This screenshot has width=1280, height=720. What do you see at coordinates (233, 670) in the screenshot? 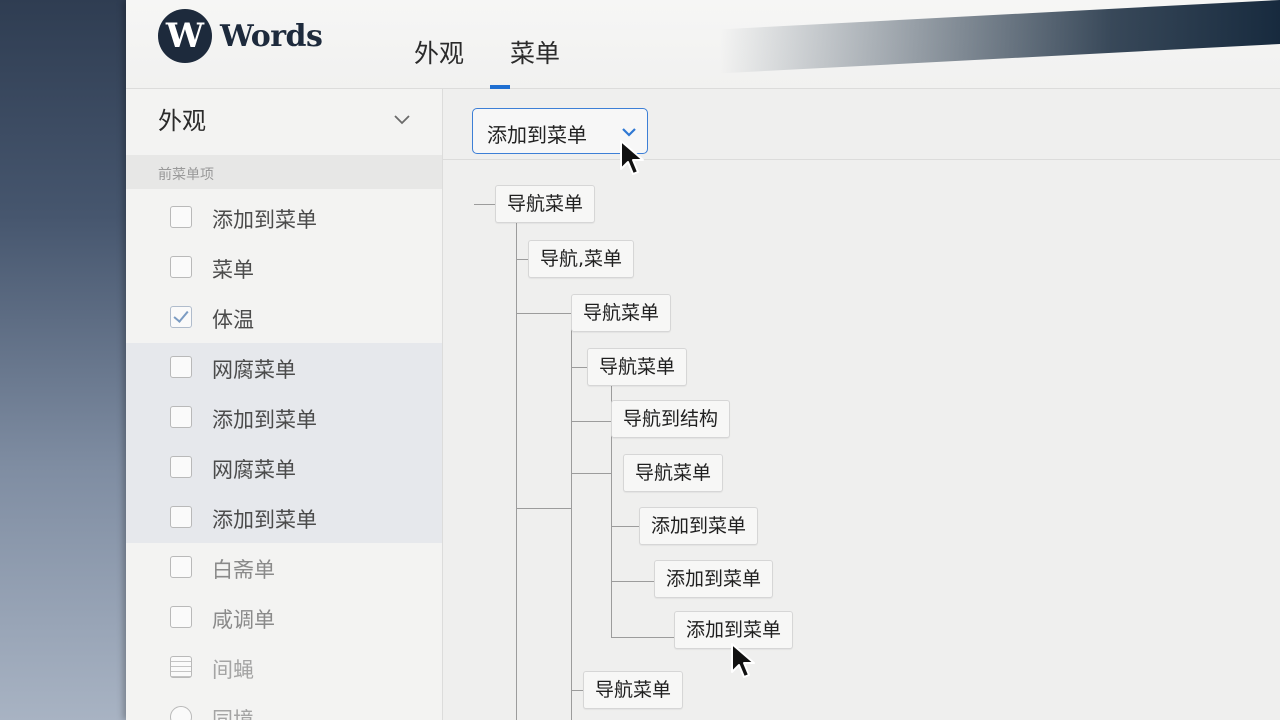
I see `sidebar-item-label: 间蝇` at bounding box center [233, 670].